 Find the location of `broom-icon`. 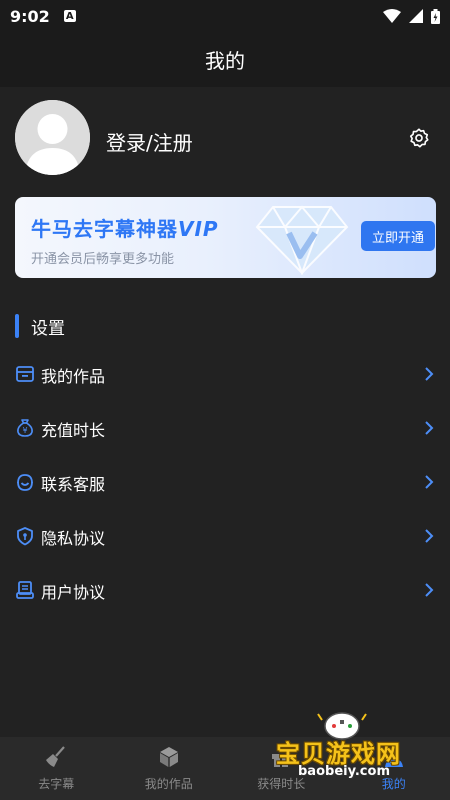

broom-icon is located at coordinates (56, 756).